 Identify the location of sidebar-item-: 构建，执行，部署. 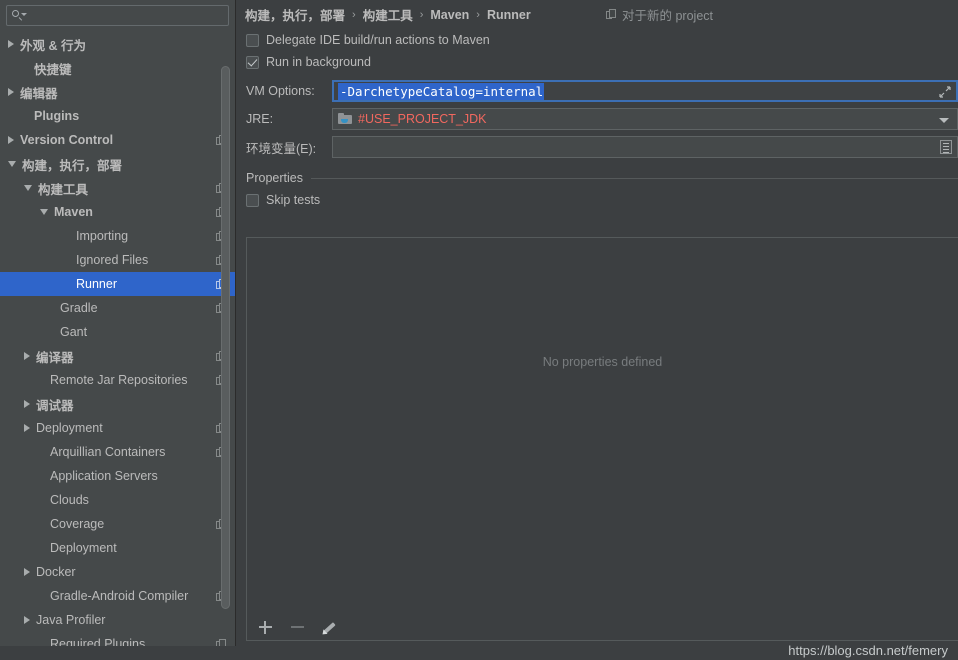
(117, 164).